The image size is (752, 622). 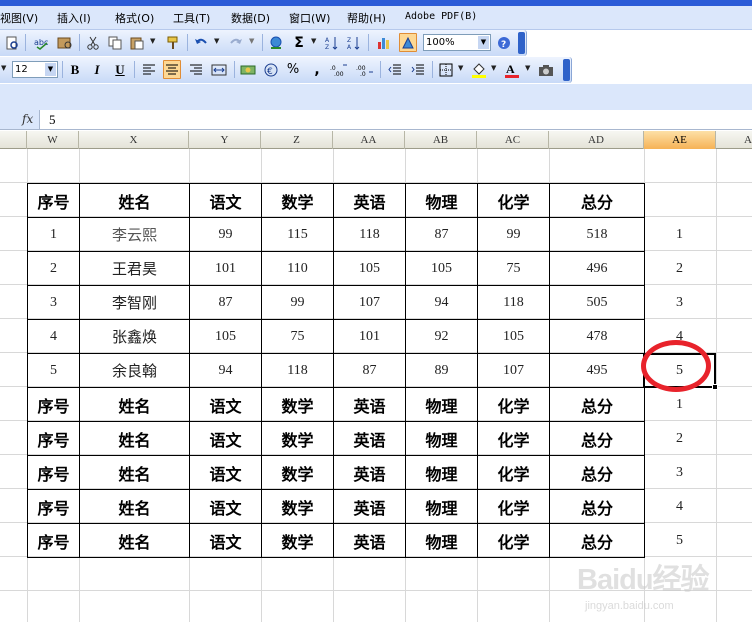 I want to click on table-cell: 王君昊, so click(x=134, y=268).